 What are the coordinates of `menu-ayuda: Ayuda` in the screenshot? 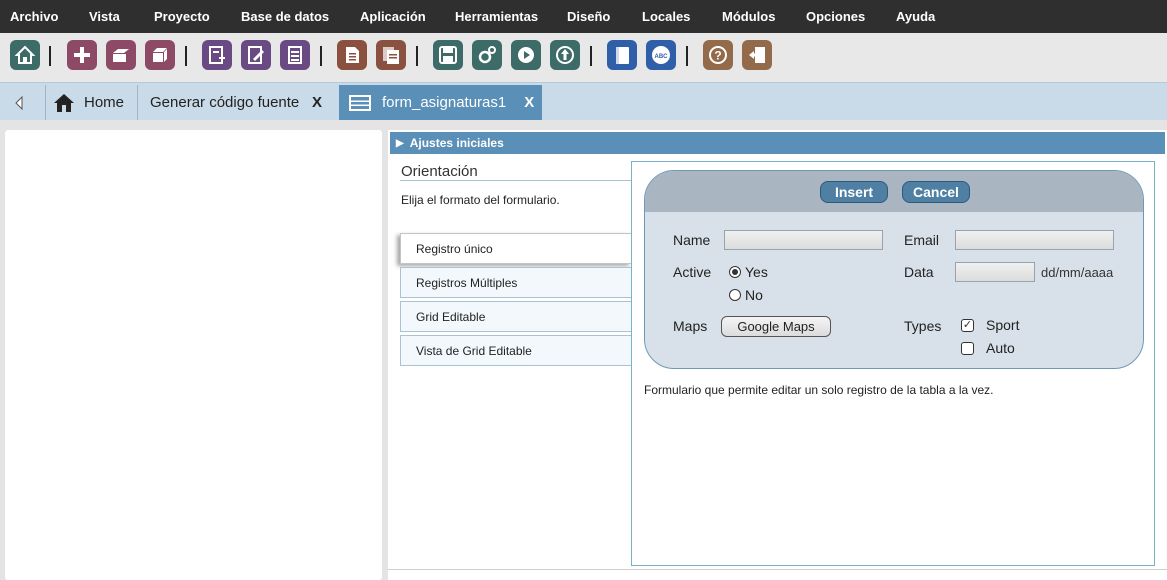 It's located at (915, 16).